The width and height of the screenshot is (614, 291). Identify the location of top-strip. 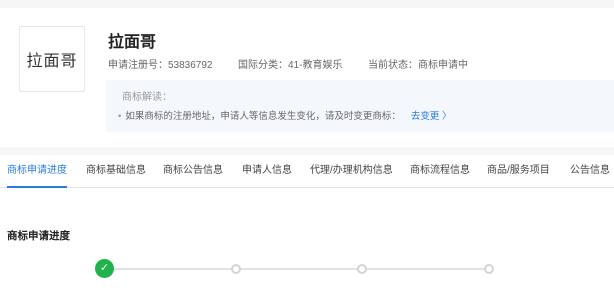
(307, 4).